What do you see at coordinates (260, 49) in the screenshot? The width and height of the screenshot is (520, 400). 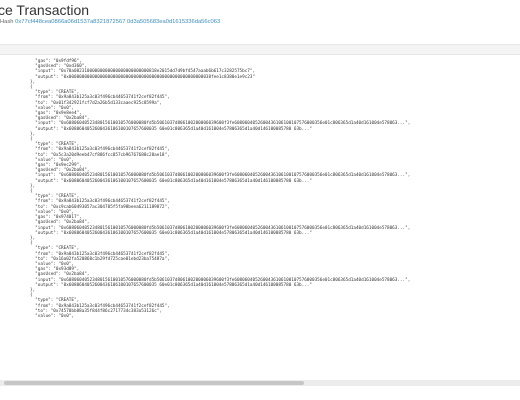 I see `toolbar-strip` at bounding box center [260, 49].